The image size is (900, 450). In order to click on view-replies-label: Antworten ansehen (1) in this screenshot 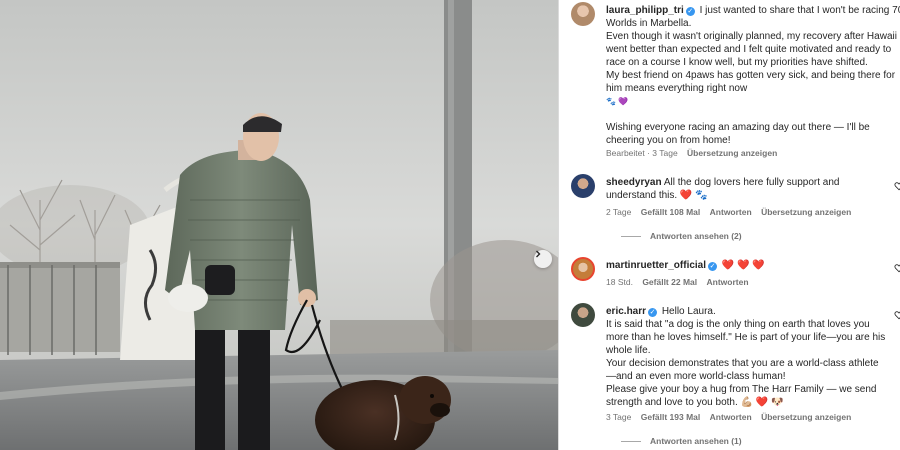, I will do `click(696, 441)`.